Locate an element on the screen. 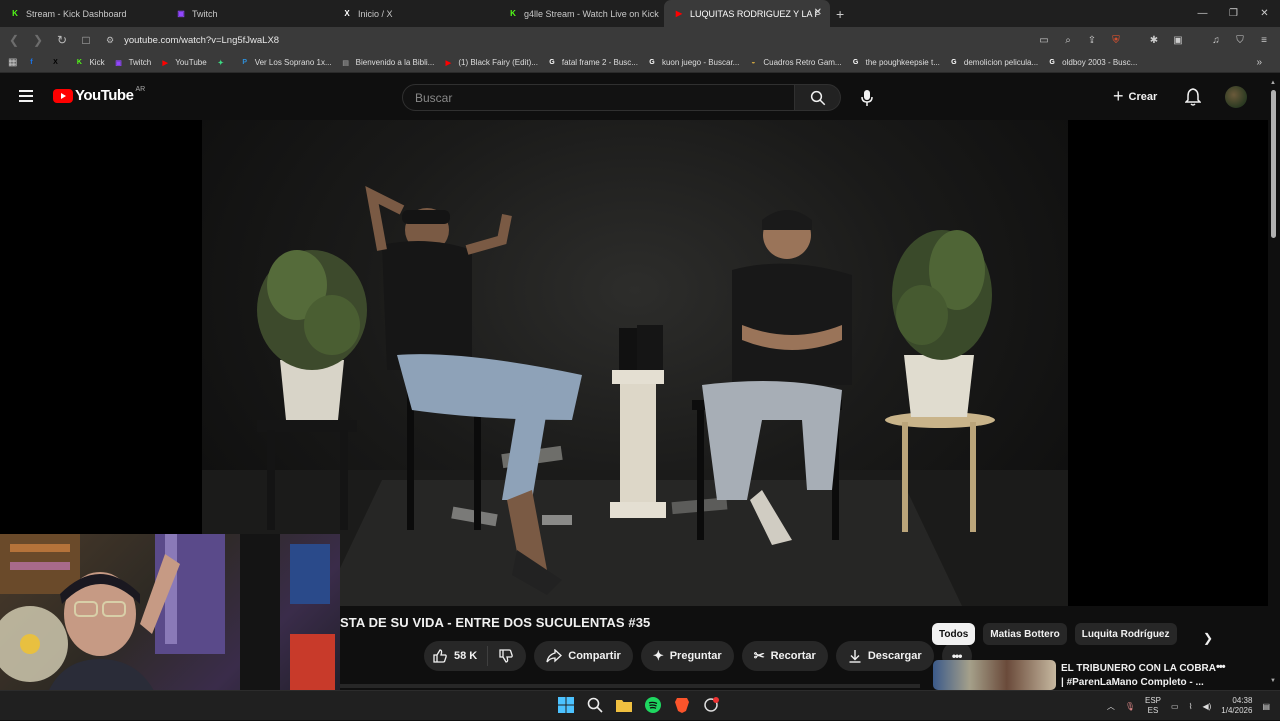 The image size is (1280, 721). google-icon: G is located at coordinates (1052, 62).